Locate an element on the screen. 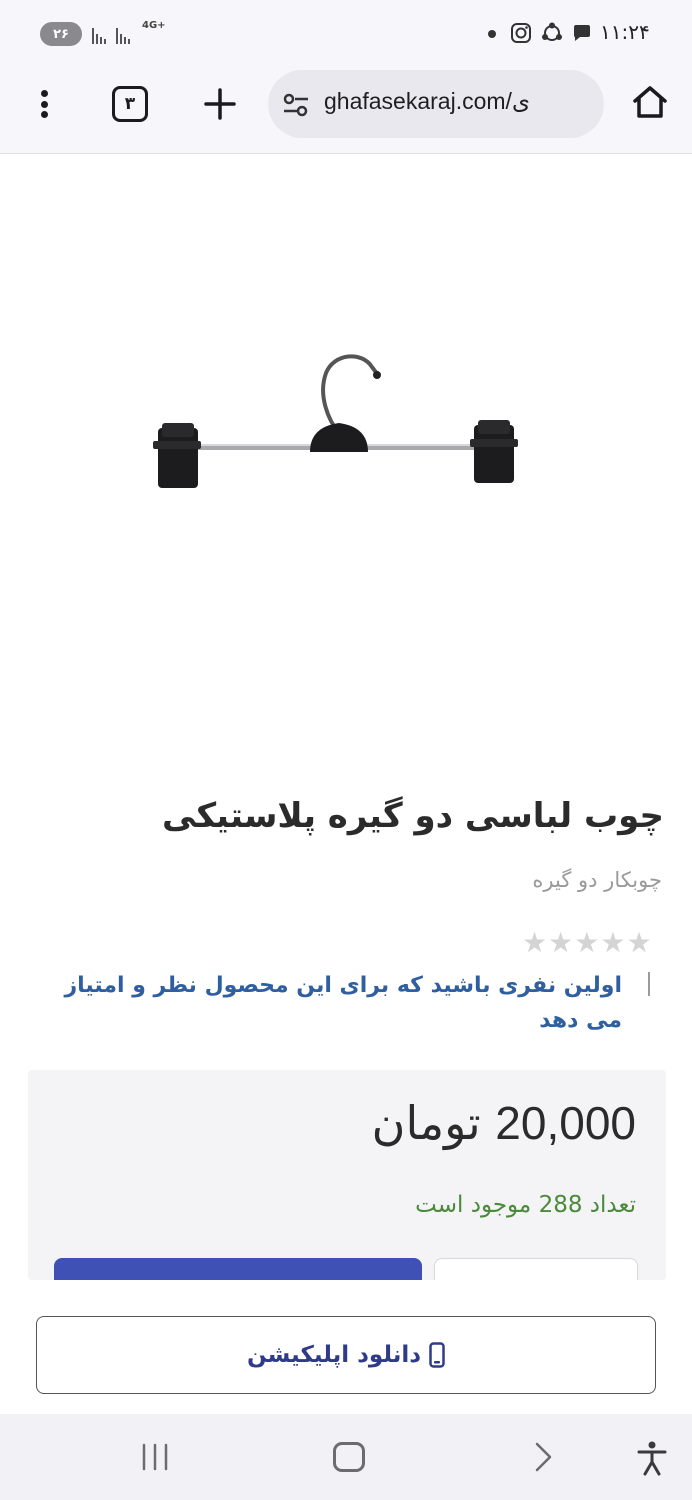  system-nav-bar is located at coordinates (346, 1457).